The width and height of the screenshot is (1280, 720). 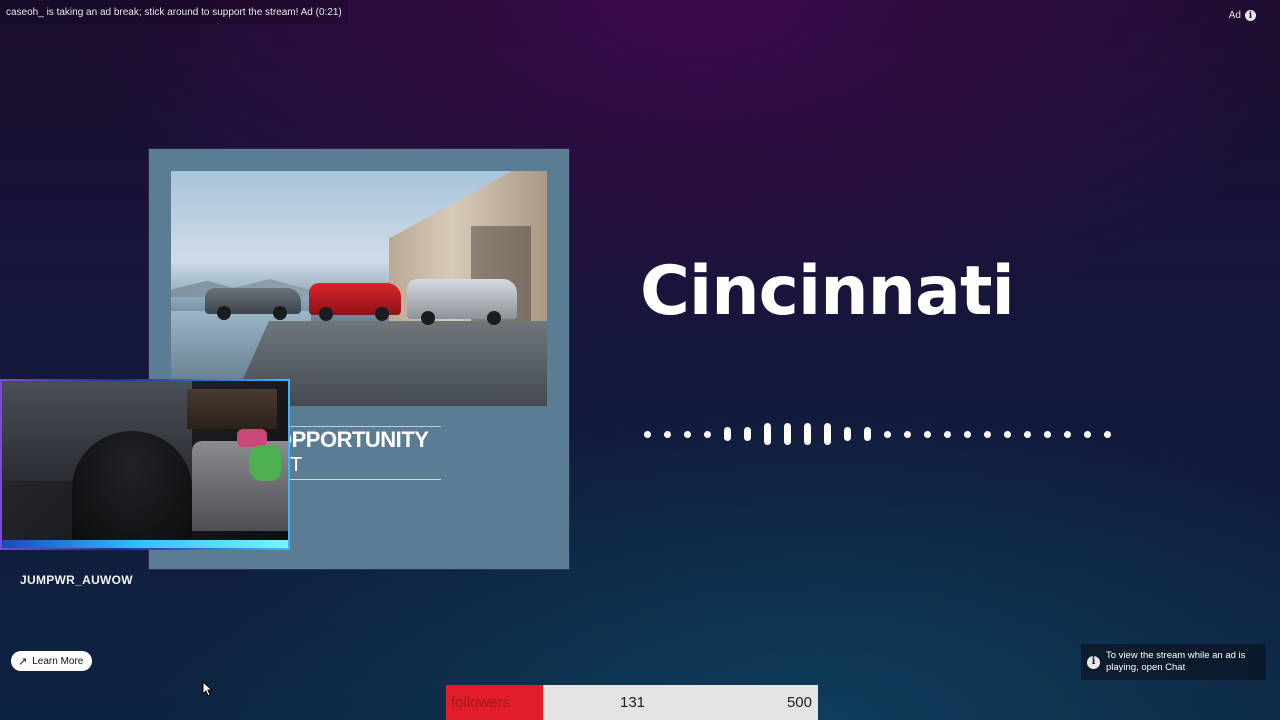 What do you see at coordinates (358, 479) in the screenshot?
I see `ad-divider` at bounding box center [358, 479].